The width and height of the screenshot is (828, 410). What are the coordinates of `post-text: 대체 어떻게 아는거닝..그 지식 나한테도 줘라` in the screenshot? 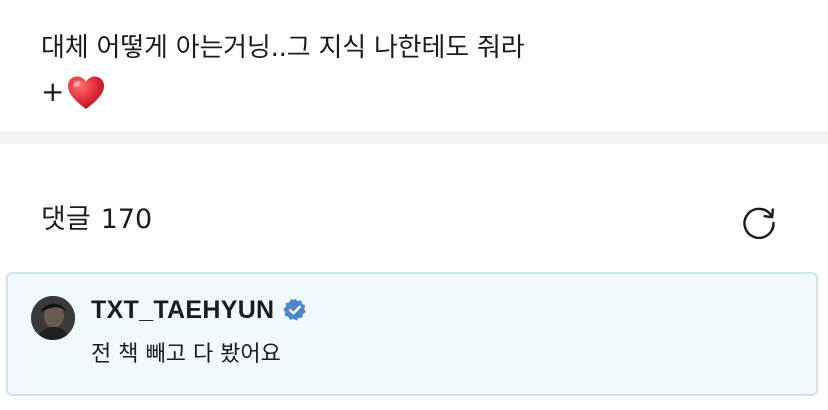 It's located at (283, 48).